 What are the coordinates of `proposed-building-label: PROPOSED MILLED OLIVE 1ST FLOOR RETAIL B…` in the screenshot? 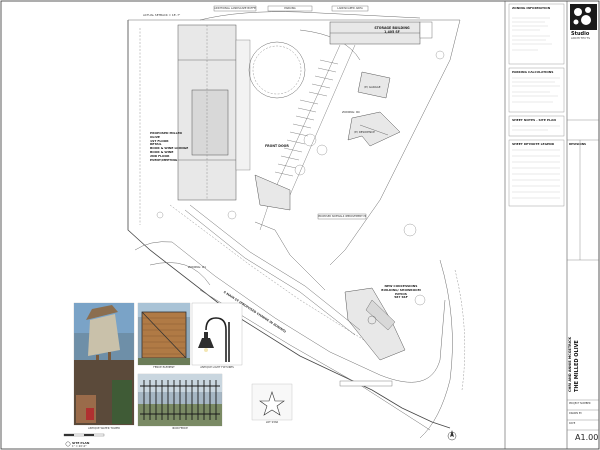 It's located at (169, 146).